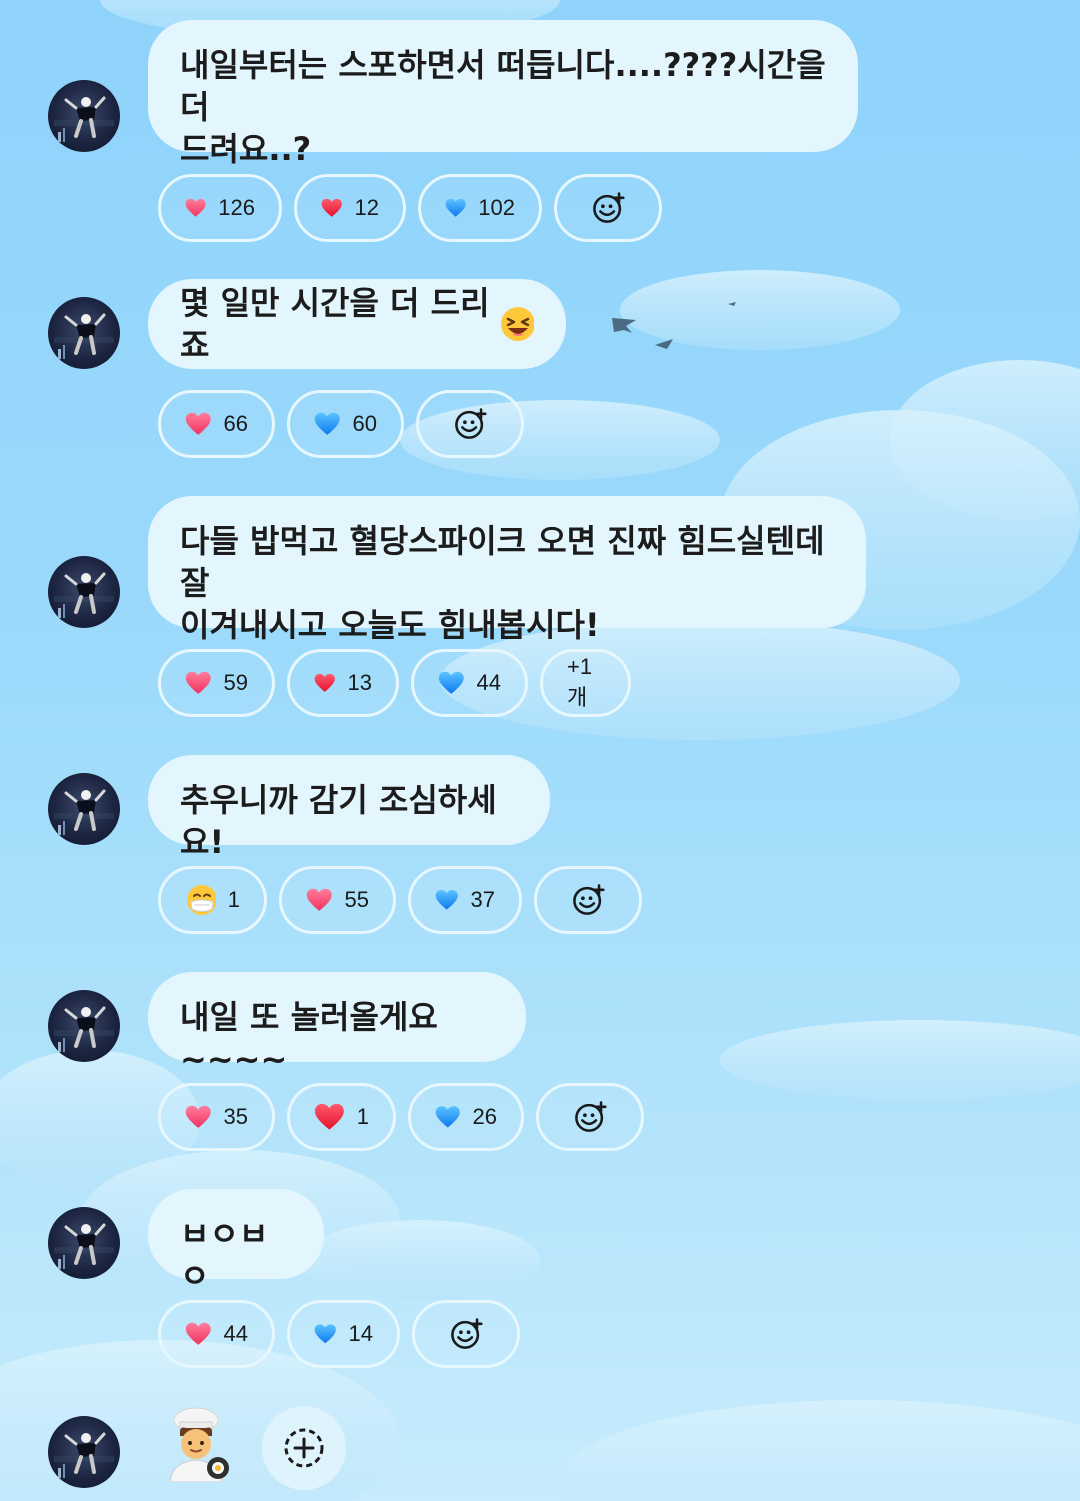  I want to click on reaction-count: 37, so click(482, 899).